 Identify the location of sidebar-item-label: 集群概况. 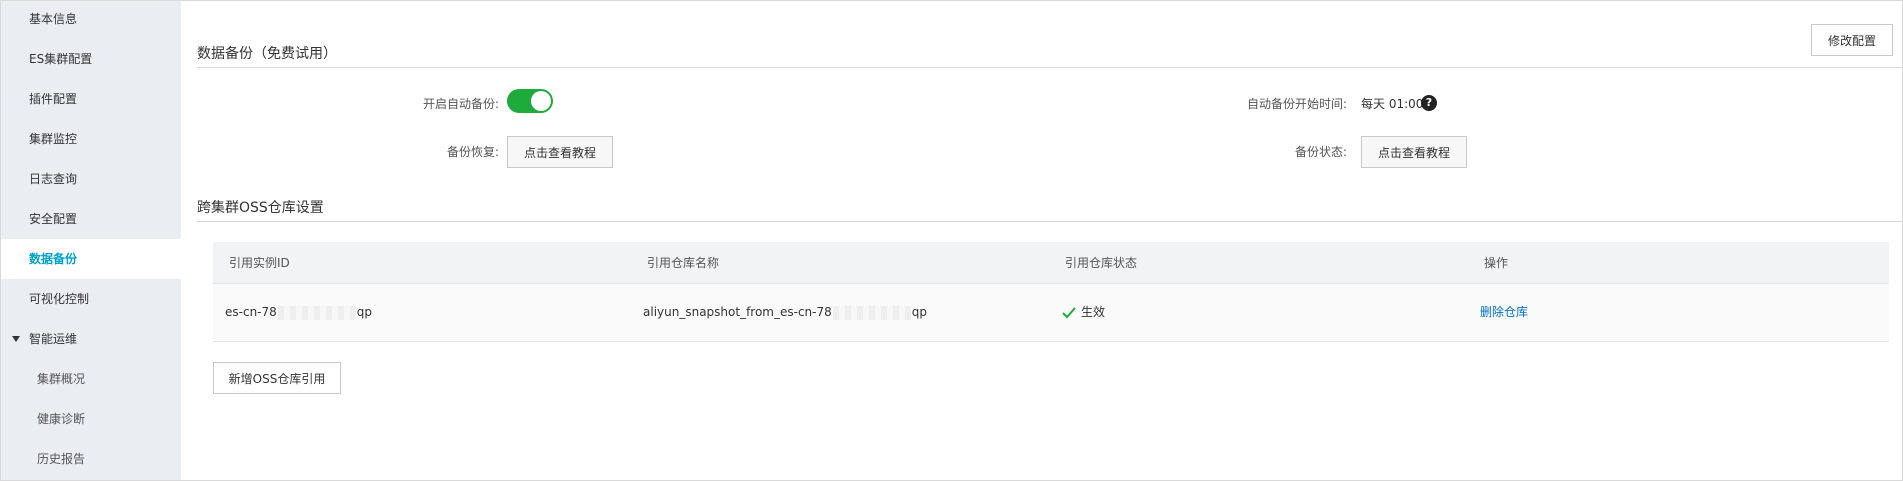
(61, 379).